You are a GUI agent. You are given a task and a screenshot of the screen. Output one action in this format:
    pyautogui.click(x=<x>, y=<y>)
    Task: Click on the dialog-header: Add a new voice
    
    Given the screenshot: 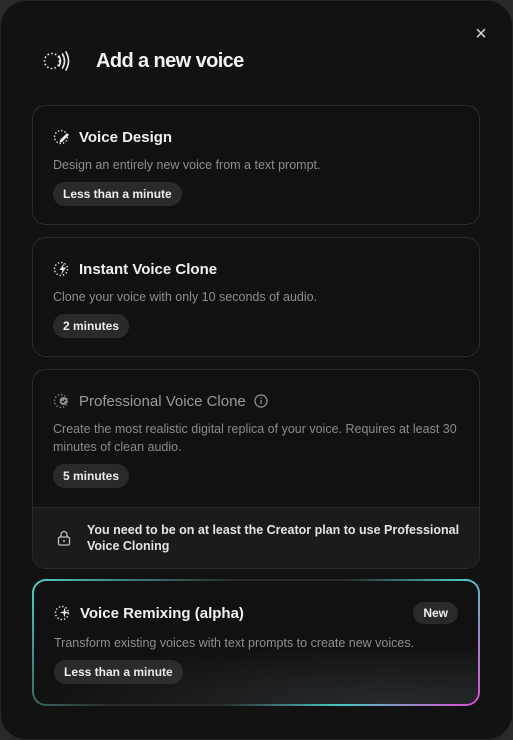 What is the action you would take?
    pyautogui.click(x=143, y=61)
    